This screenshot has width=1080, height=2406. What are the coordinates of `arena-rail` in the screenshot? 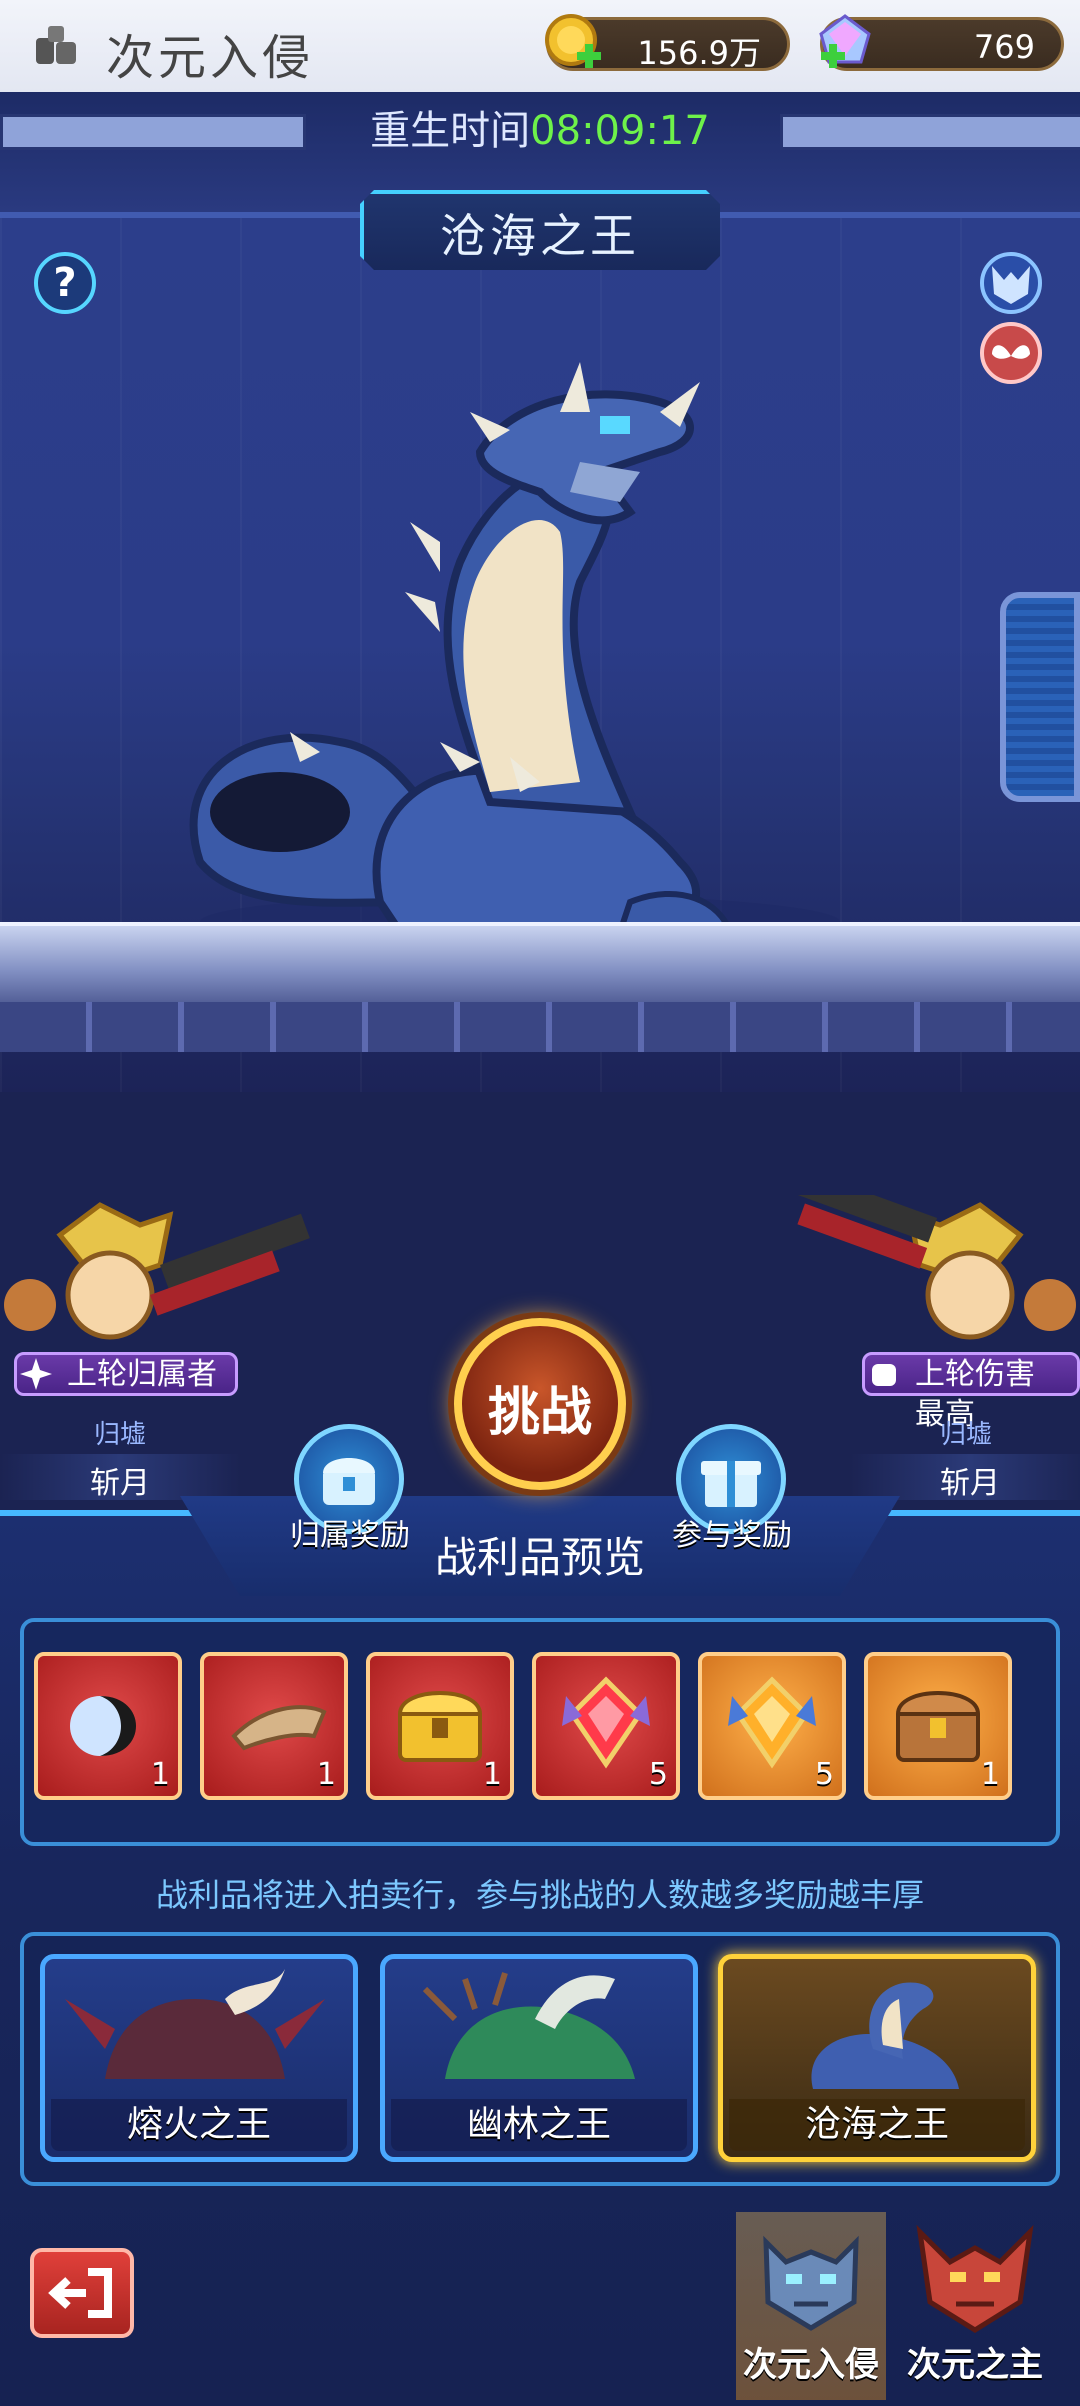 It's located at (540, 1027).